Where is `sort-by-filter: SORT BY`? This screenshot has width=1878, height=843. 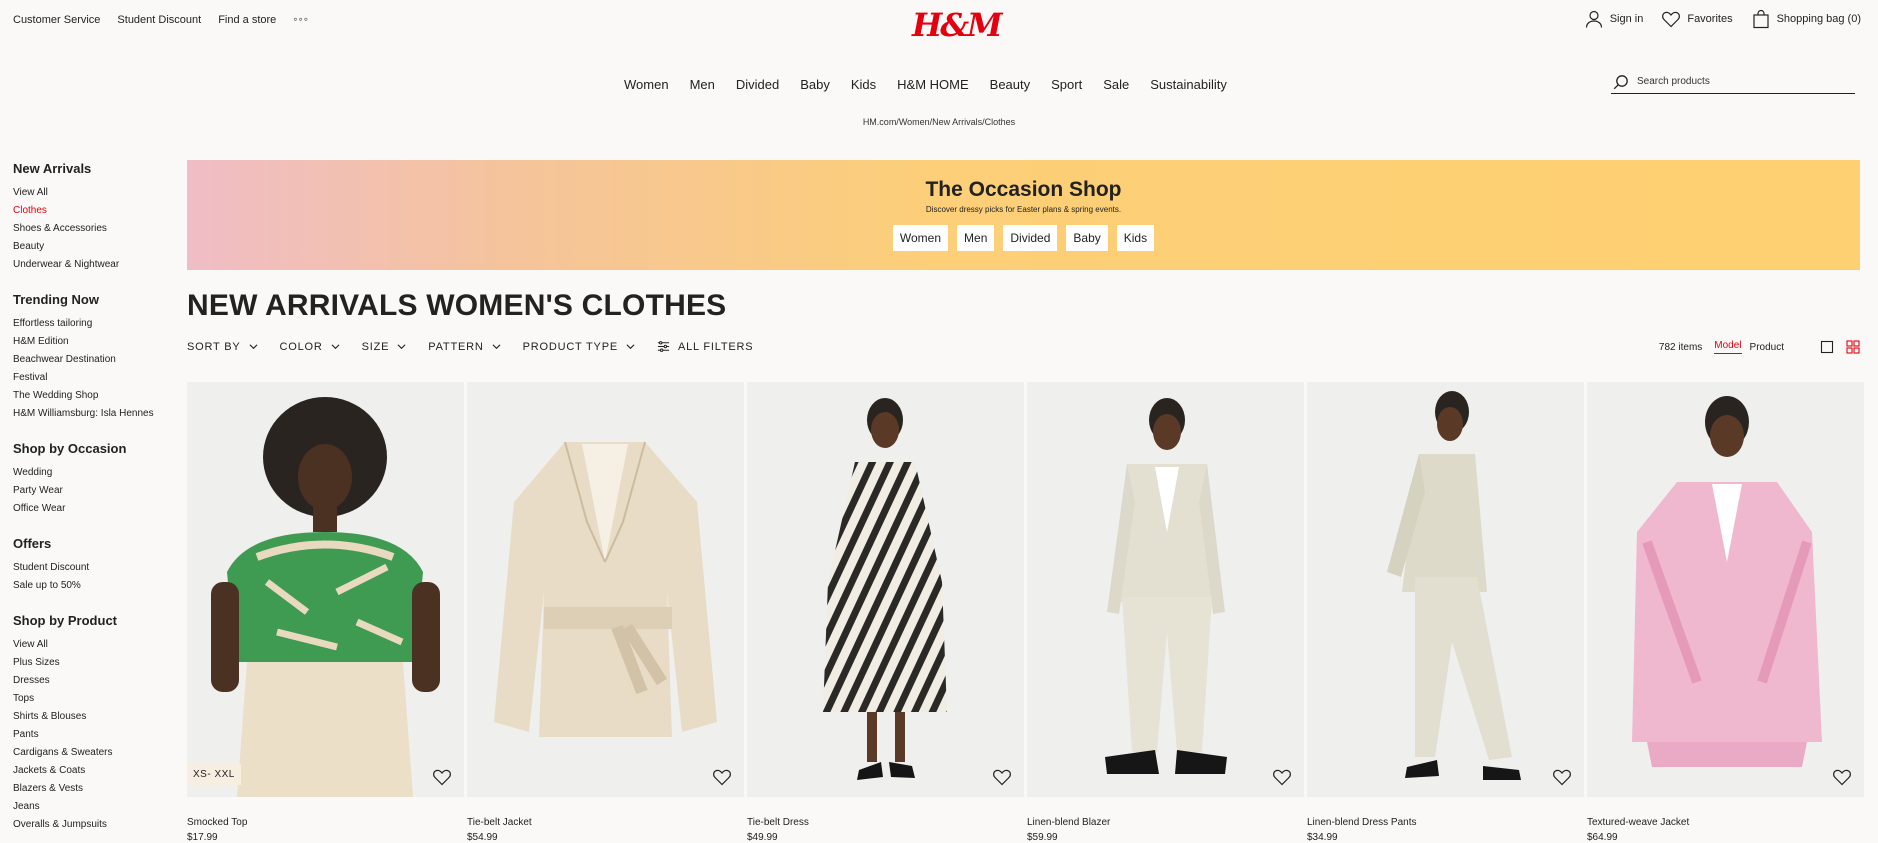 sort-by-filter: SORT BY is located at coordinates (222, 346).